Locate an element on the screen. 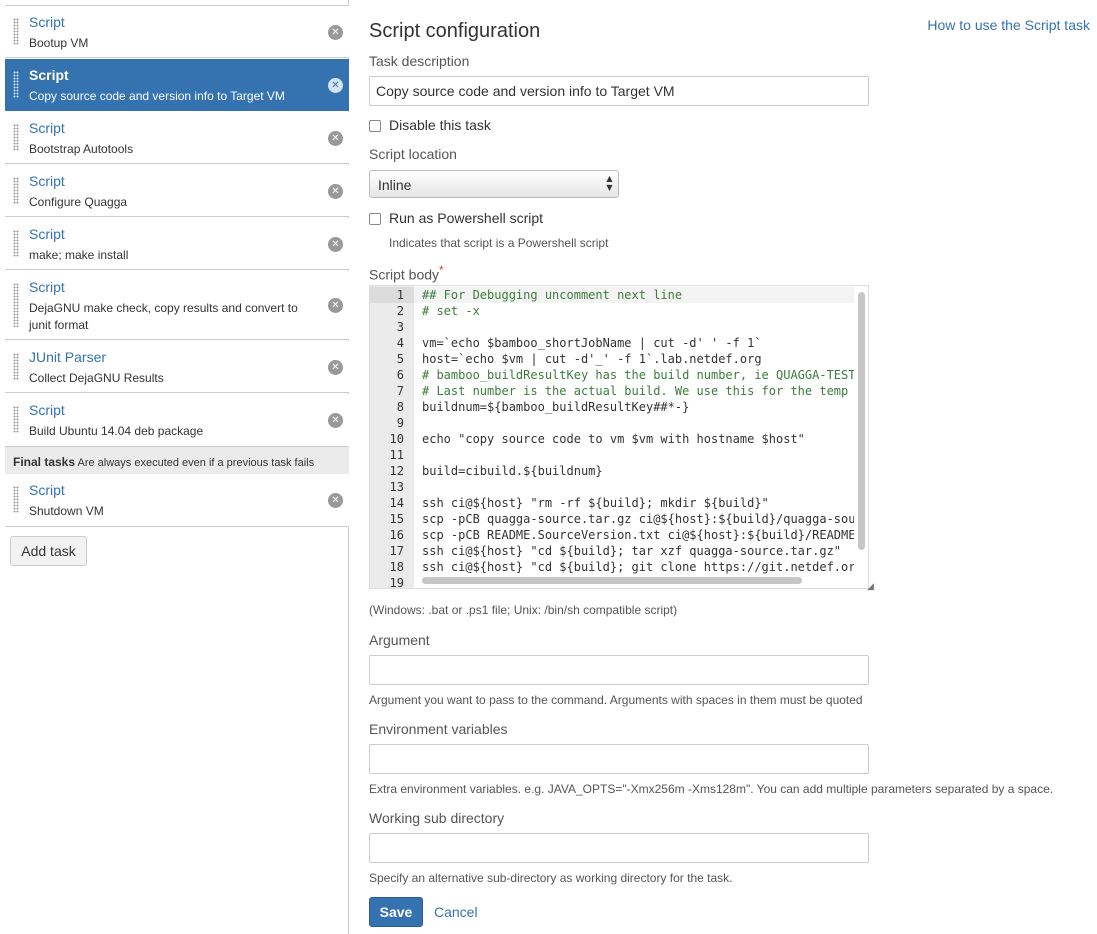 The image size is (1097, 934). select-arrows-icon: ▲ ▼ is located at coordinates (609, 183).